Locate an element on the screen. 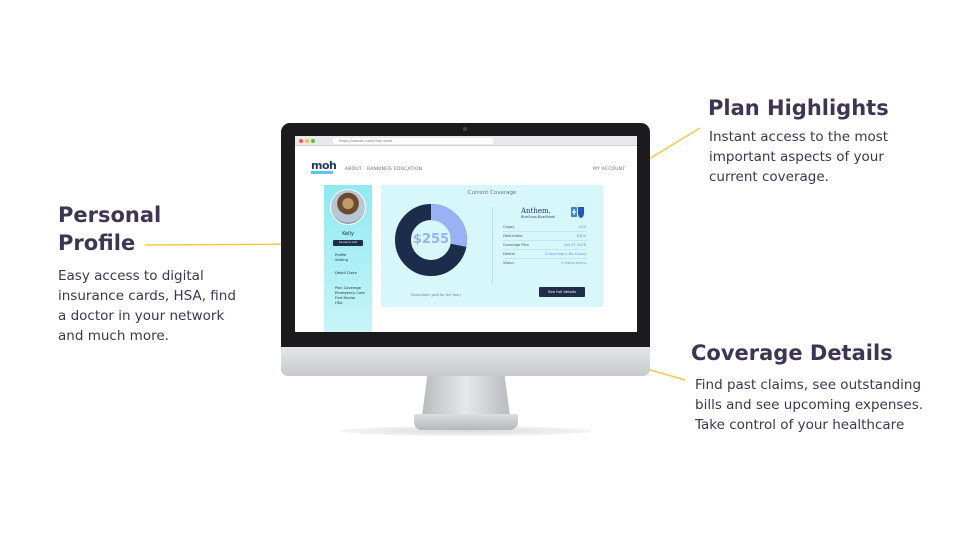  insurance-card-button: Insurance card is located at coordinates (348, 243).